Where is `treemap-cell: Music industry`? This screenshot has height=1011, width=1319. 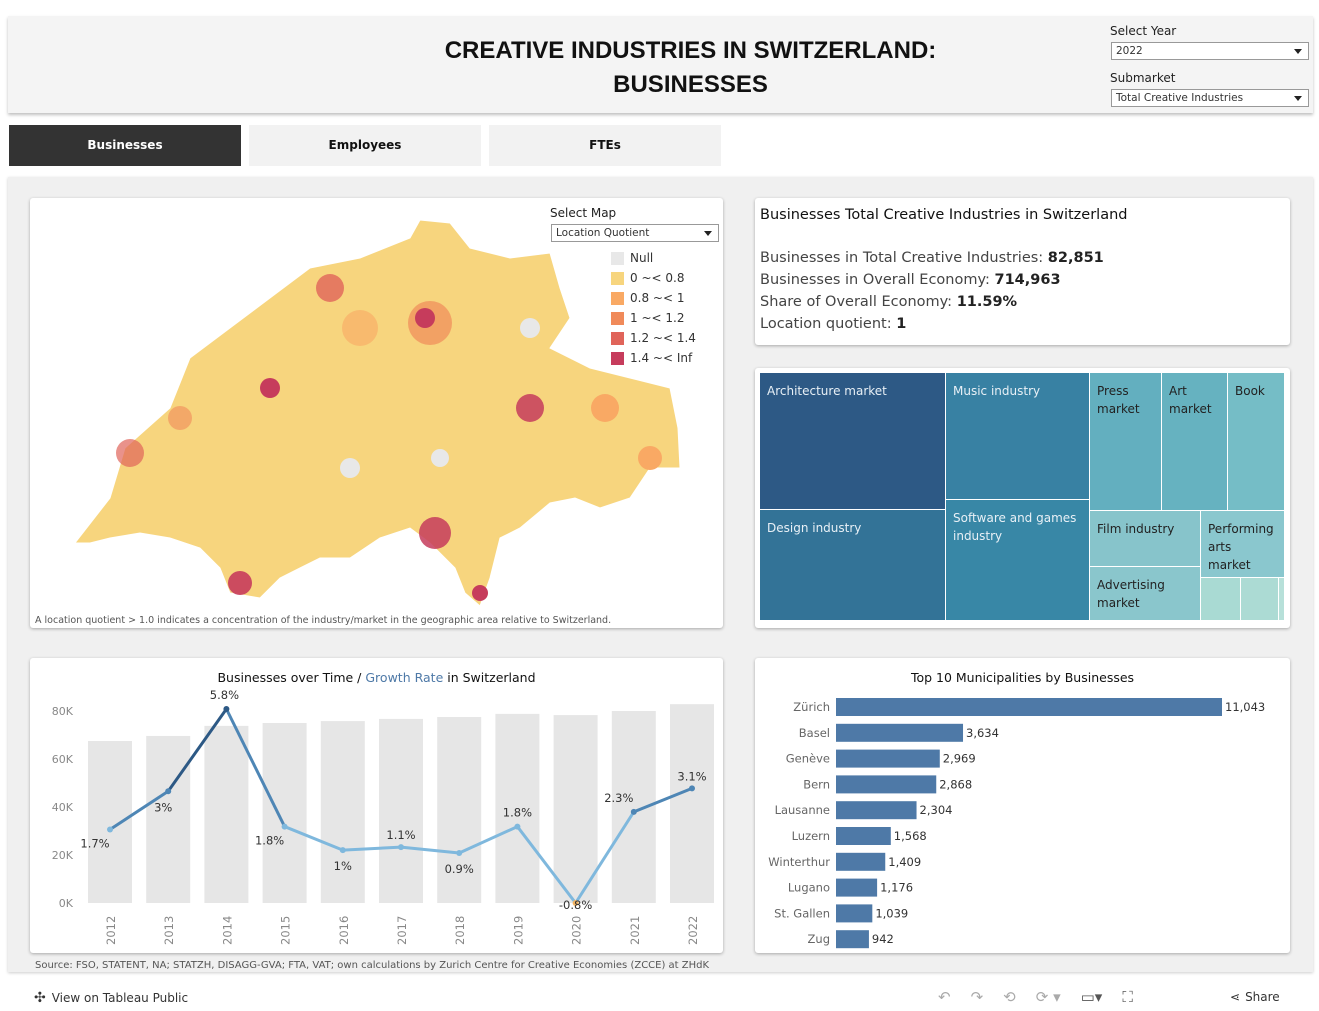 treemap-cell: Music industry is located at coordinates (1018, 436).